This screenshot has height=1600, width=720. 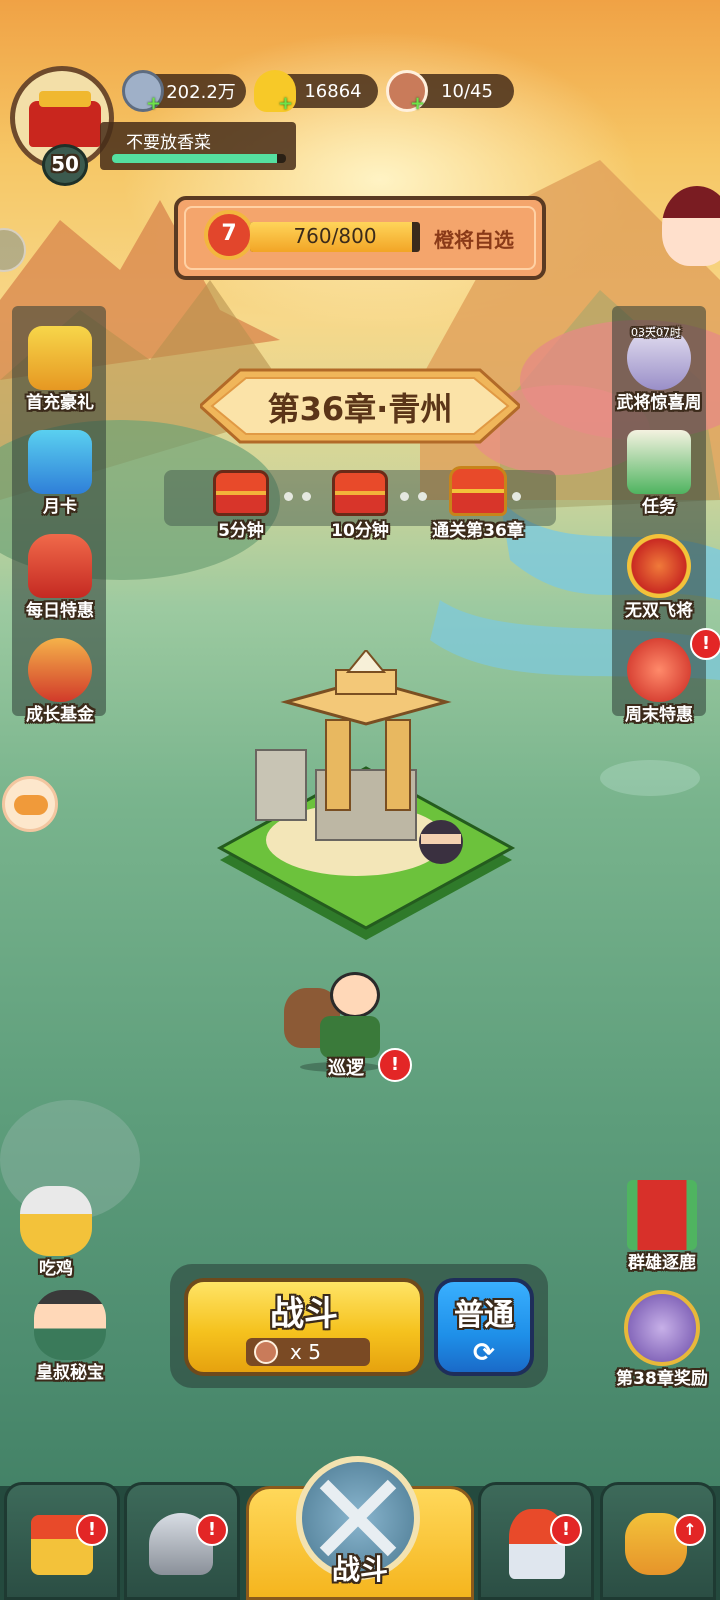 What do you see at coordinates (659, 566) in the screenshot?
I see `emblem-icon` at bounding box center [659, 566].